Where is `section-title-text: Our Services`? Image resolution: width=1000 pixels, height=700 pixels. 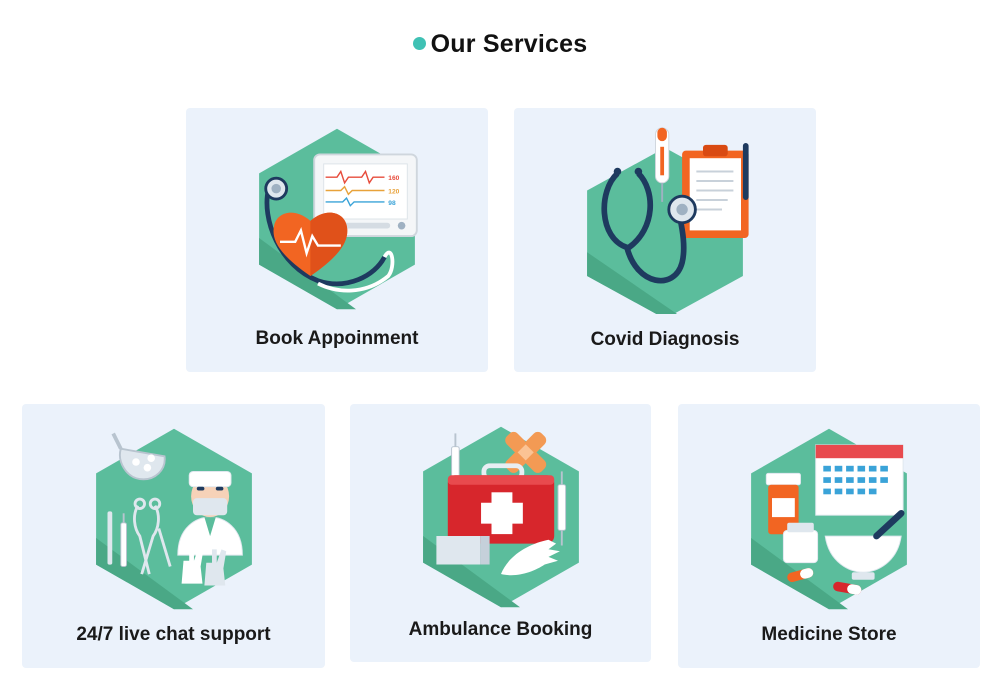
section-title-text: Our Services is located at coordinates (509, 44).